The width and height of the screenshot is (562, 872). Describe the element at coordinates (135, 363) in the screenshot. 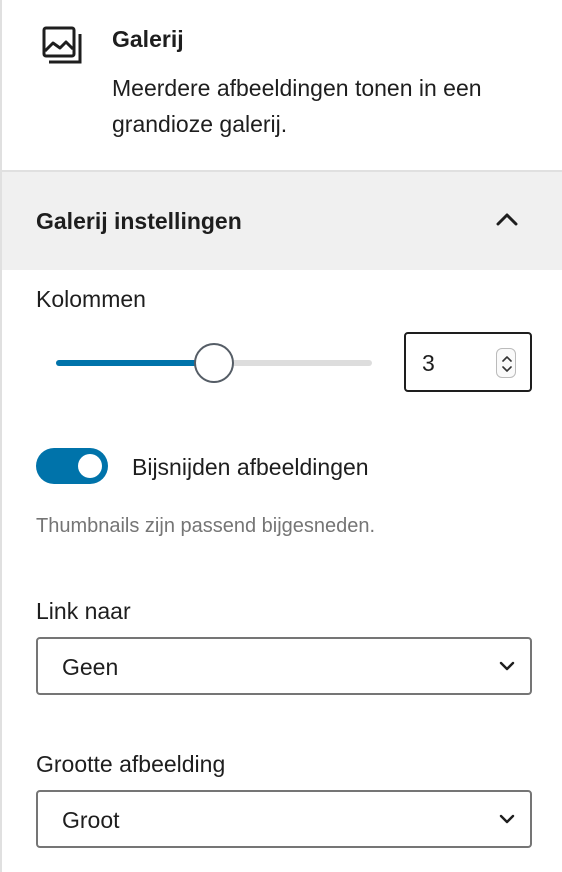

I see `columns-slider-fill` at that location.